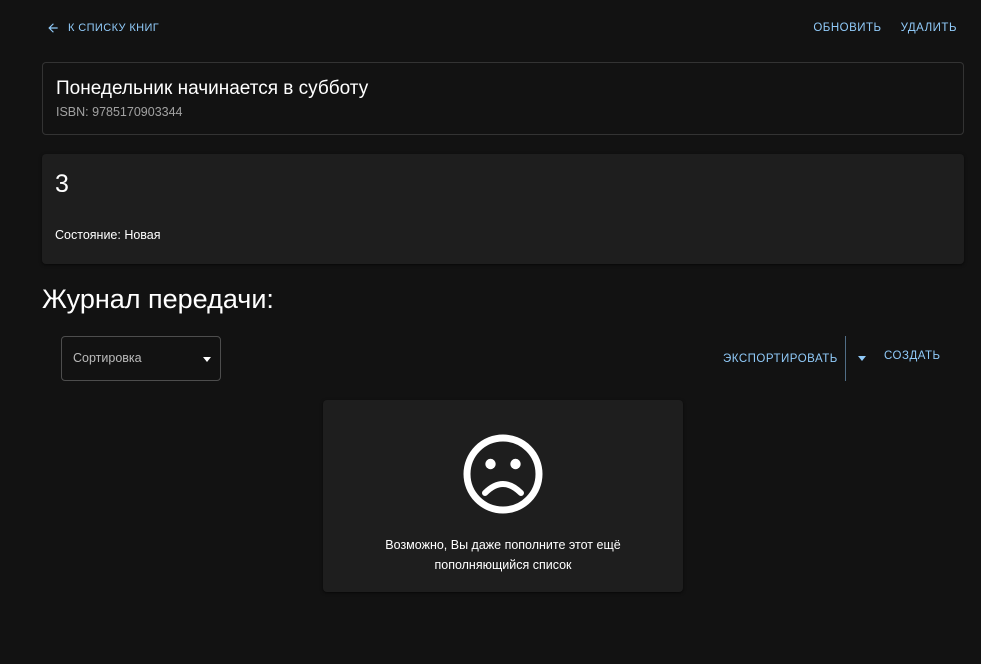 The height and width of the screenshot is (664, 981). Describe the element at coordinates (158, 299) in the screenshot. I see `journal-heading: Журнал передачи:` at that location.